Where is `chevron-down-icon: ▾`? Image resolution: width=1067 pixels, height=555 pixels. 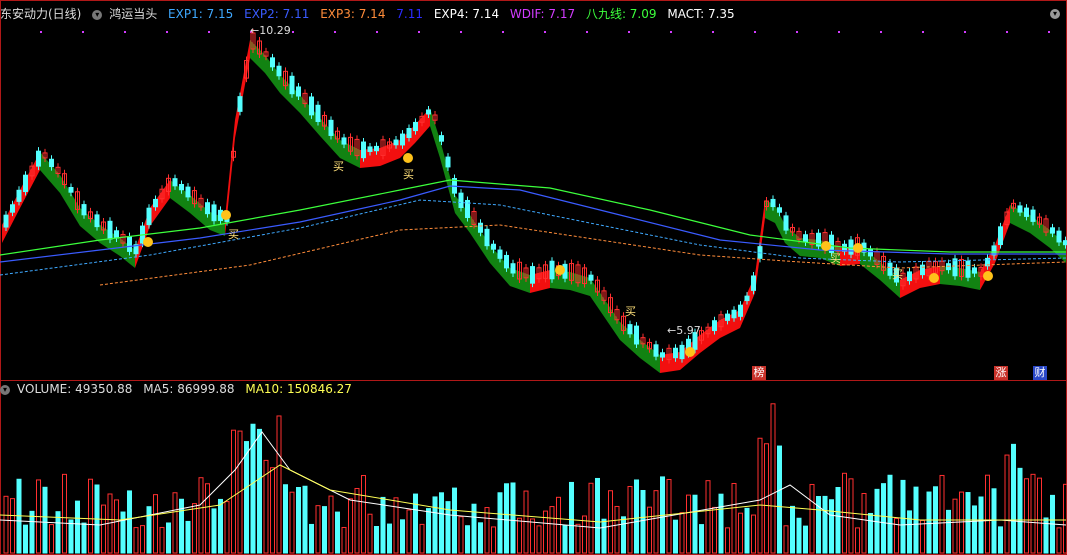 chevron-down-icon: ▾ is located at coordinates (5, 389).